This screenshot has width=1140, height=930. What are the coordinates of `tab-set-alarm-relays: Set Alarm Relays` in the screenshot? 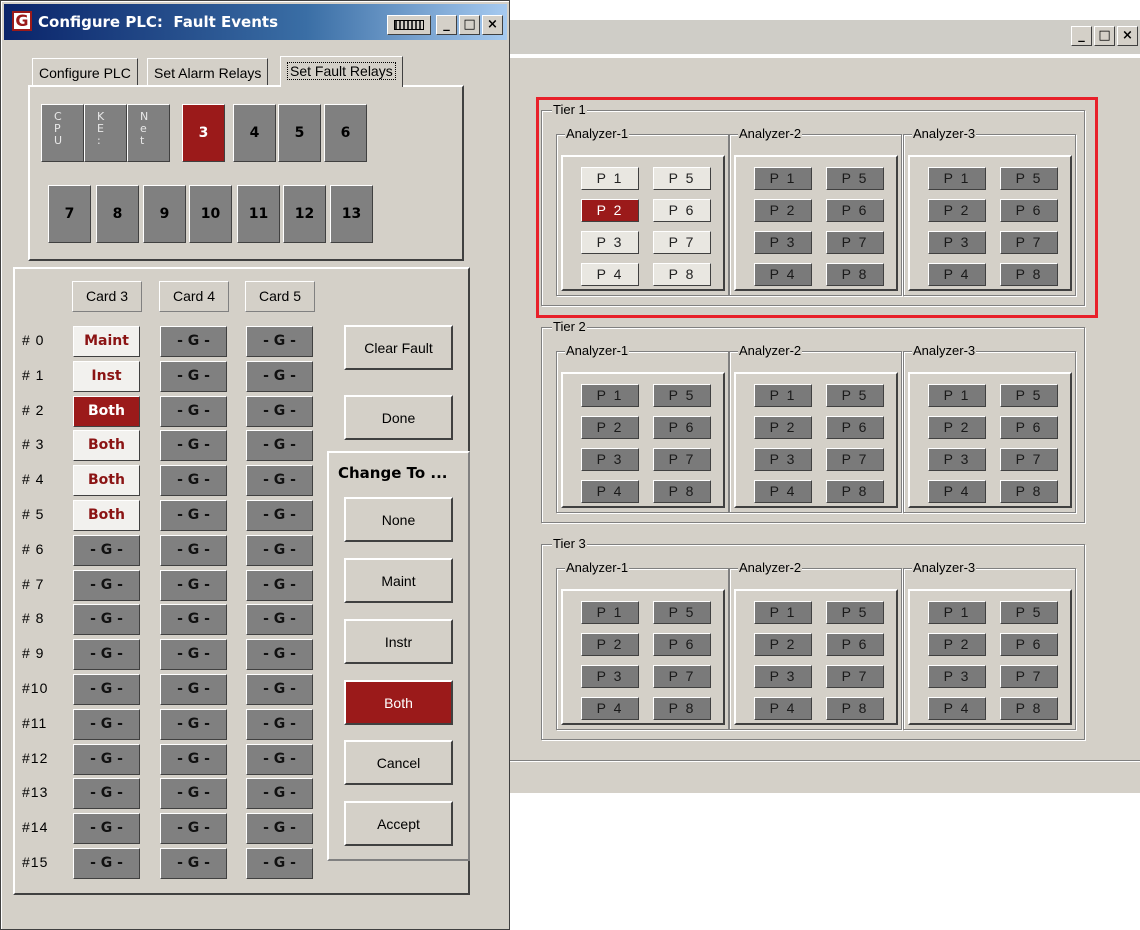 It's located at (208, 72).